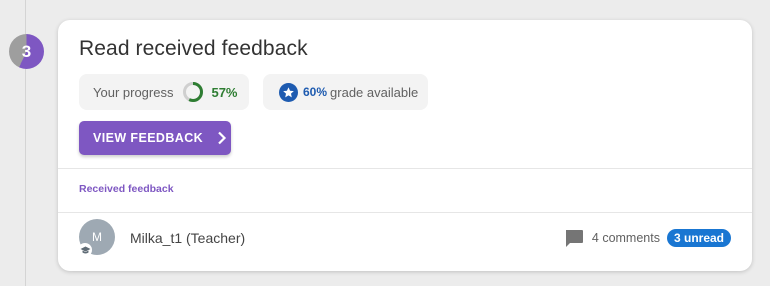 The width and height of the screenshot is (770, 286). Describe the element at coordinates (148, 138) in the screenshot. I see `view-feedback-label: VIEW FEEDBACK` at that location.